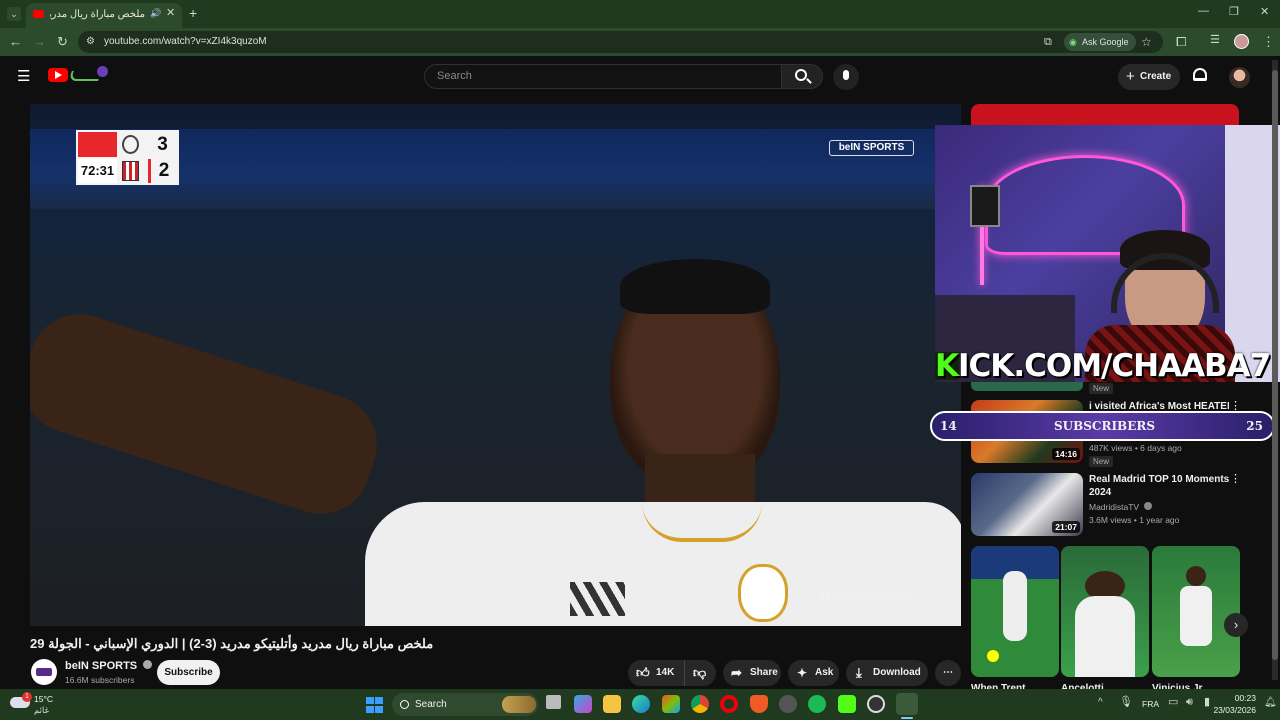 Image resolution: width=1280 pixels, height=720 pixels. I want to click on weather-widget: 1 15°C غائم, so click(40, 705).